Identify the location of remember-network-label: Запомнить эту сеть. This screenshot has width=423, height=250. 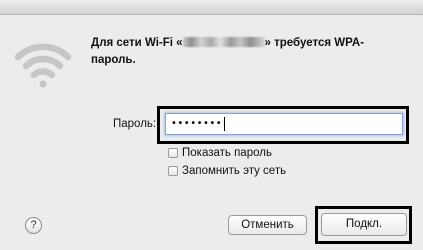
(234, 171).